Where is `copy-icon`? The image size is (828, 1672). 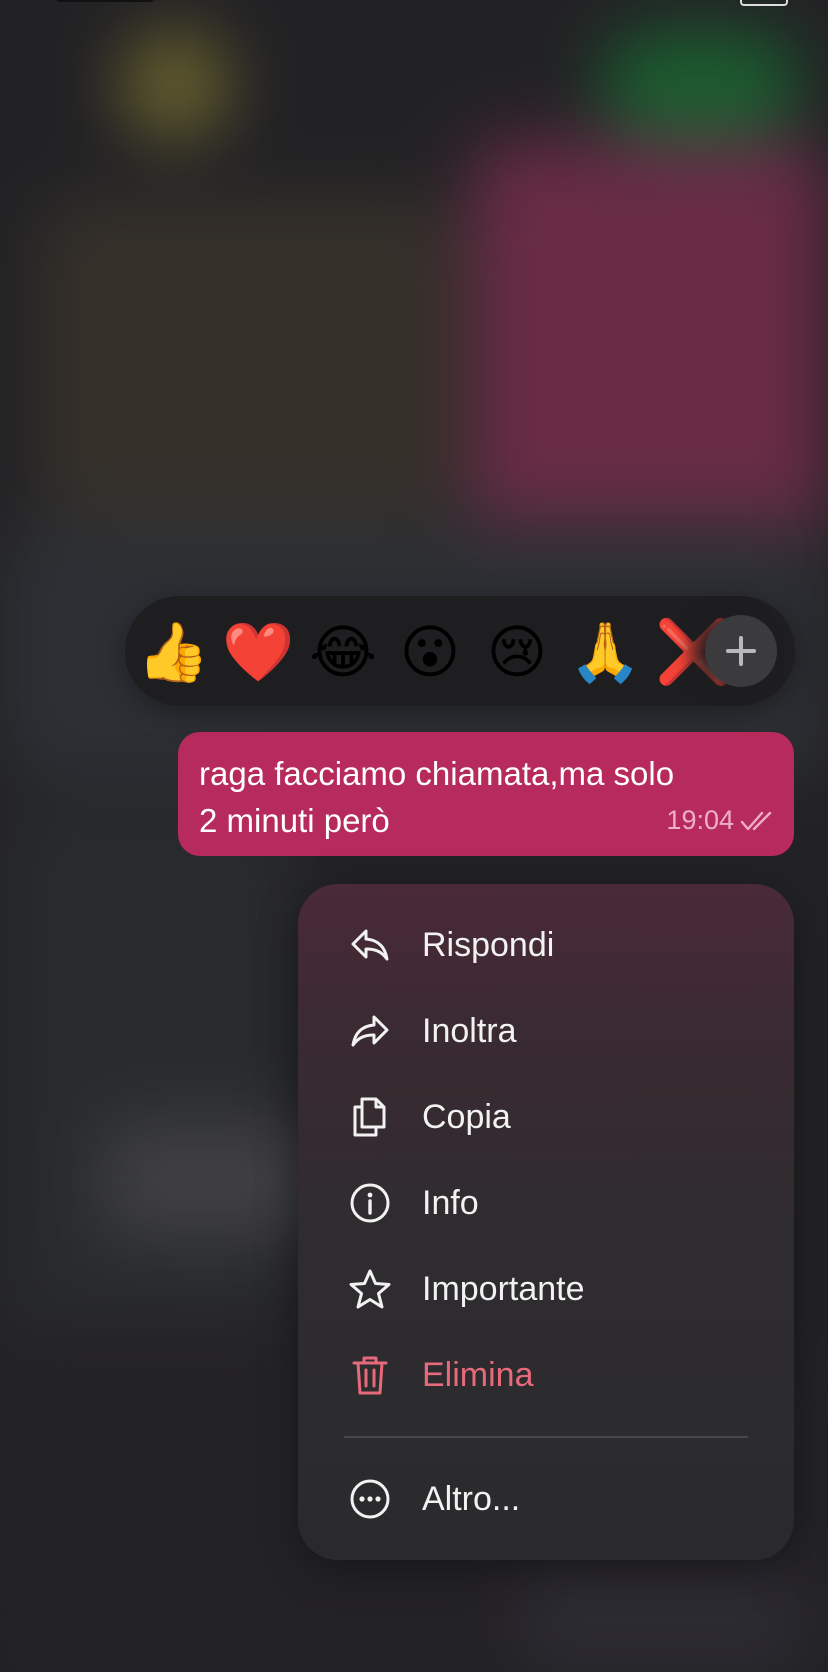 copy-icon is located at coordinates (370, 1117).